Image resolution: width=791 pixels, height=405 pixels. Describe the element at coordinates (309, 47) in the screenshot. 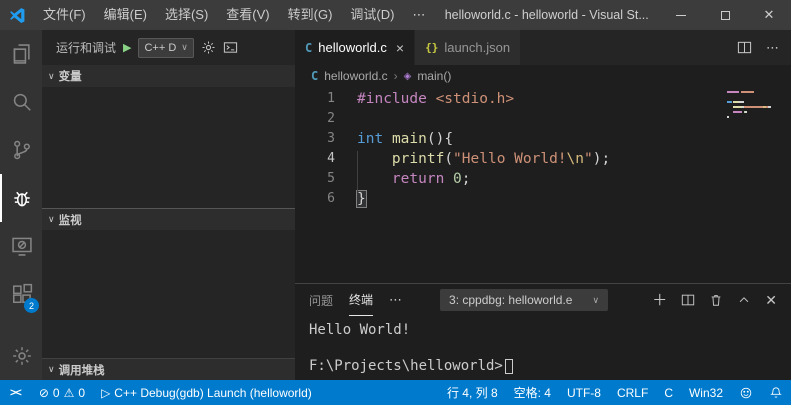

I see `c-file-icon: C` at that location.